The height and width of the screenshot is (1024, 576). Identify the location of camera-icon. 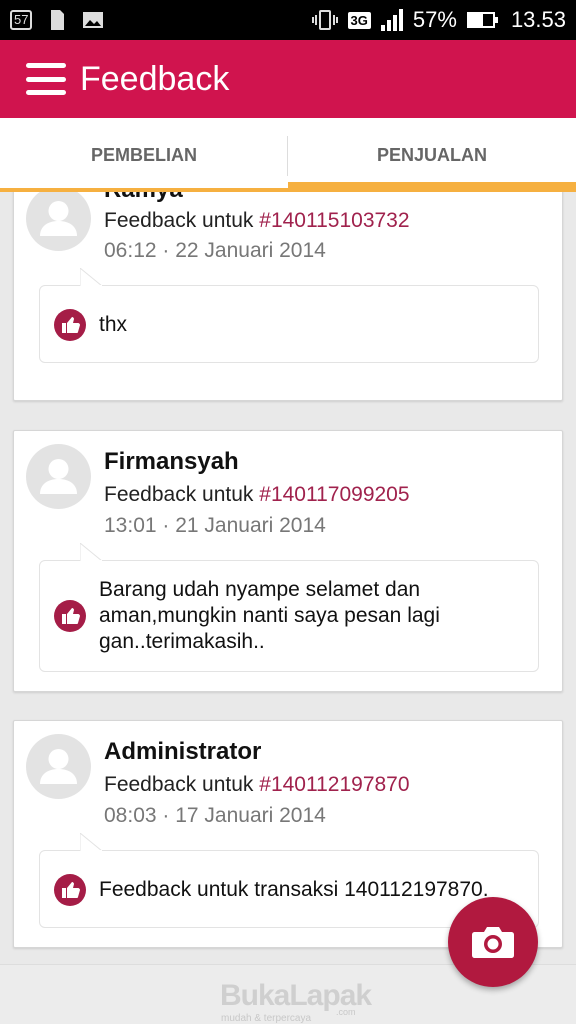
(493, 942).